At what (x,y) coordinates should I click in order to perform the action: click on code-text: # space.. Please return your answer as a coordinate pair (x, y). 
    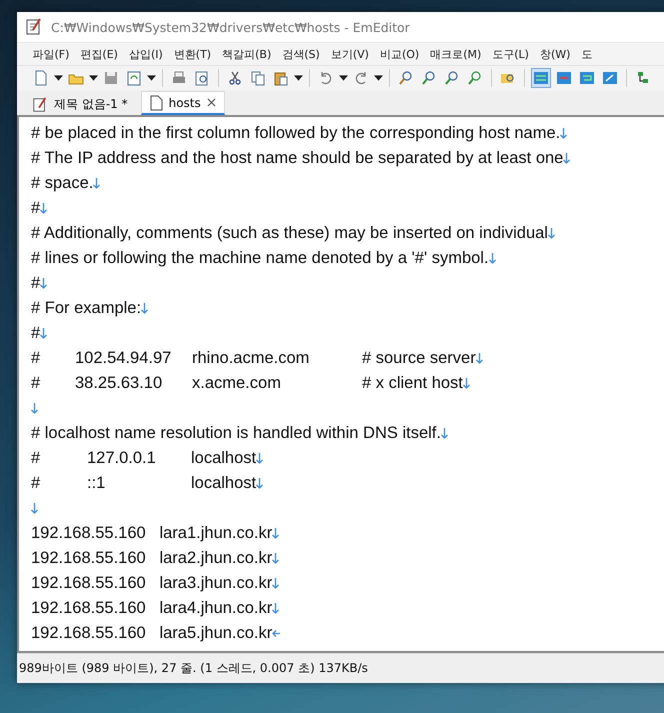
    Looking at the image, I should click on (62, 183).